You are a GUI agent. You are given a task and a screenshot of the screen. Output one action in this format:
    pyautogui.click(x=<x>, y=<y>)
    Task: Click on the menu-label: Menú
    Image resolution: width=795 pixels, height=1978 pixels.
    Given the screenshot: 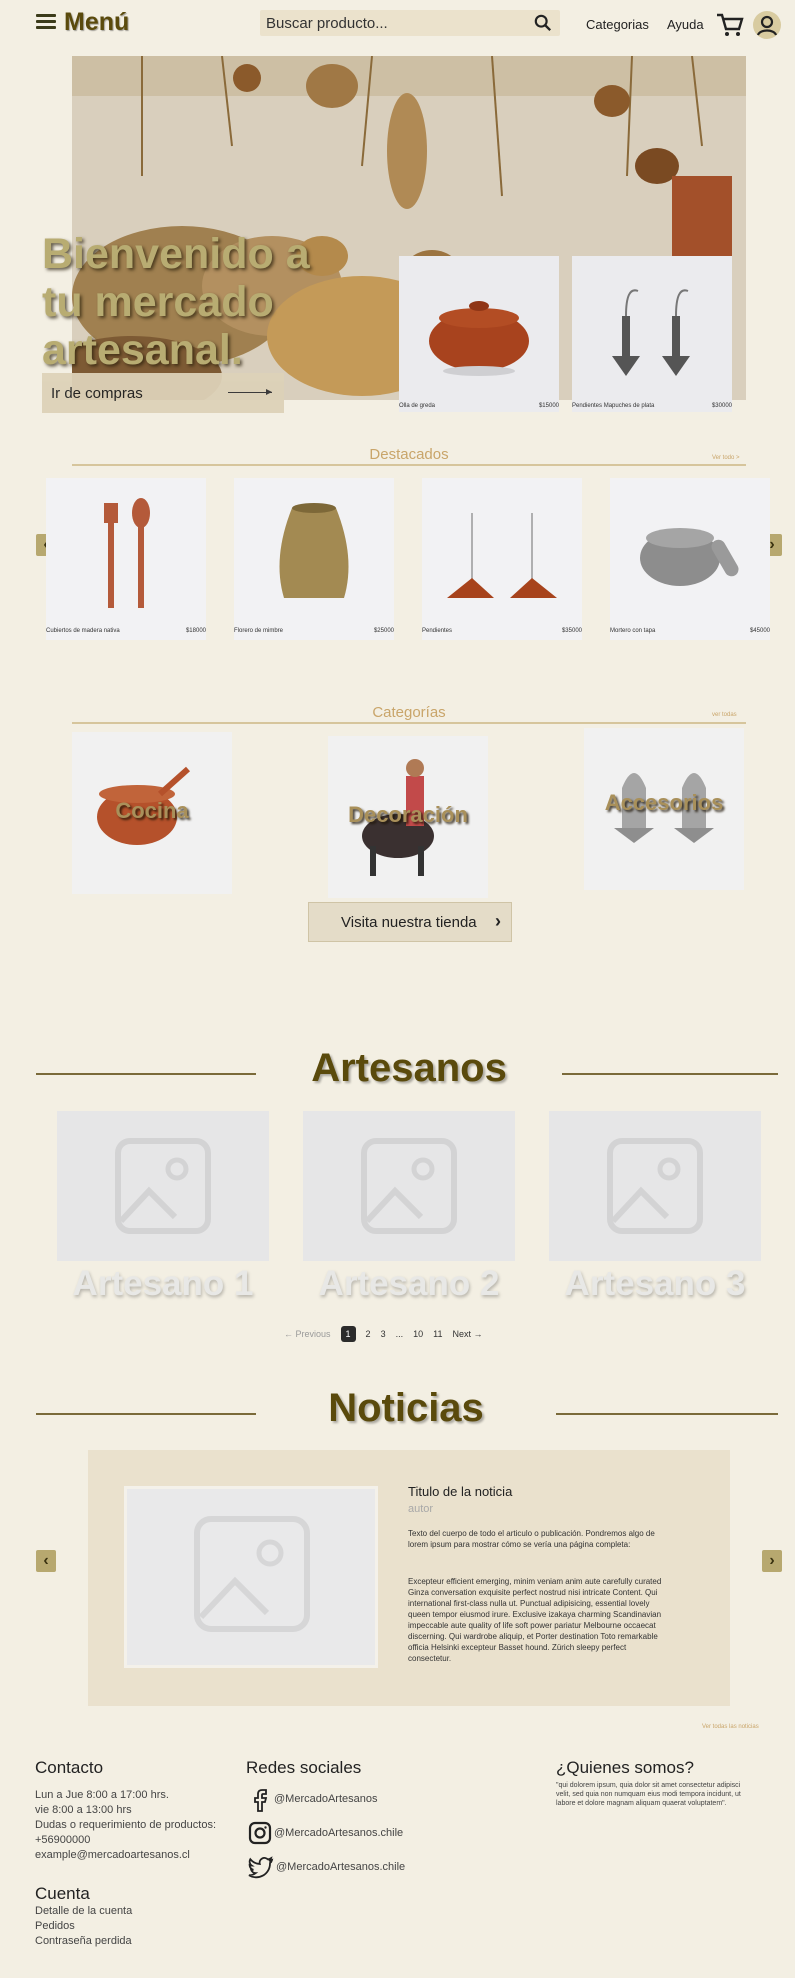 What is the action you would take?
    pyautogui.click(x=96, y=22)
    